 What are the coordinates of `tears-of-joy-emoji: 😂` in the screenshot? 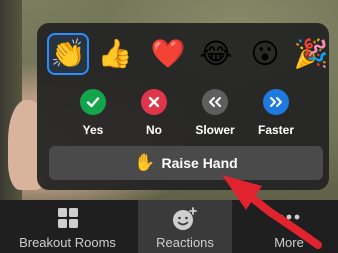 It's located at (216, 54).